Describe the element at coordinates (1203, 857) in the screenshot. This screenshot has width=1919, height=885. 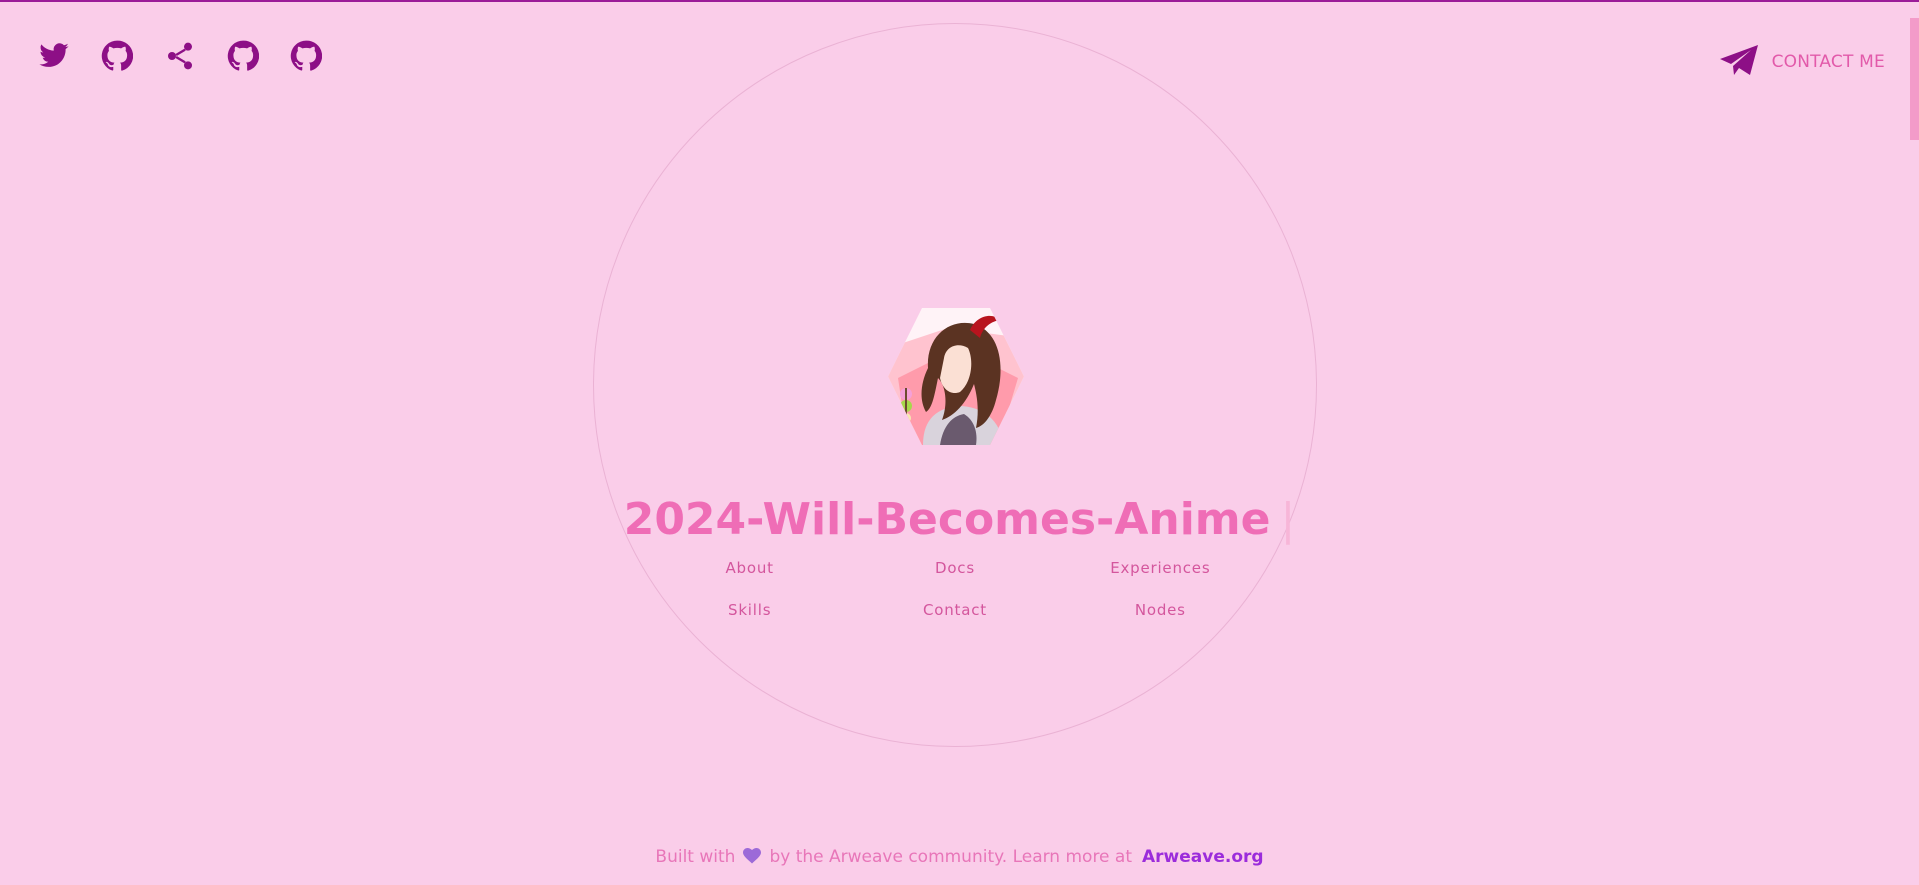
I see `arweave-link: Arweave.org` at that location.